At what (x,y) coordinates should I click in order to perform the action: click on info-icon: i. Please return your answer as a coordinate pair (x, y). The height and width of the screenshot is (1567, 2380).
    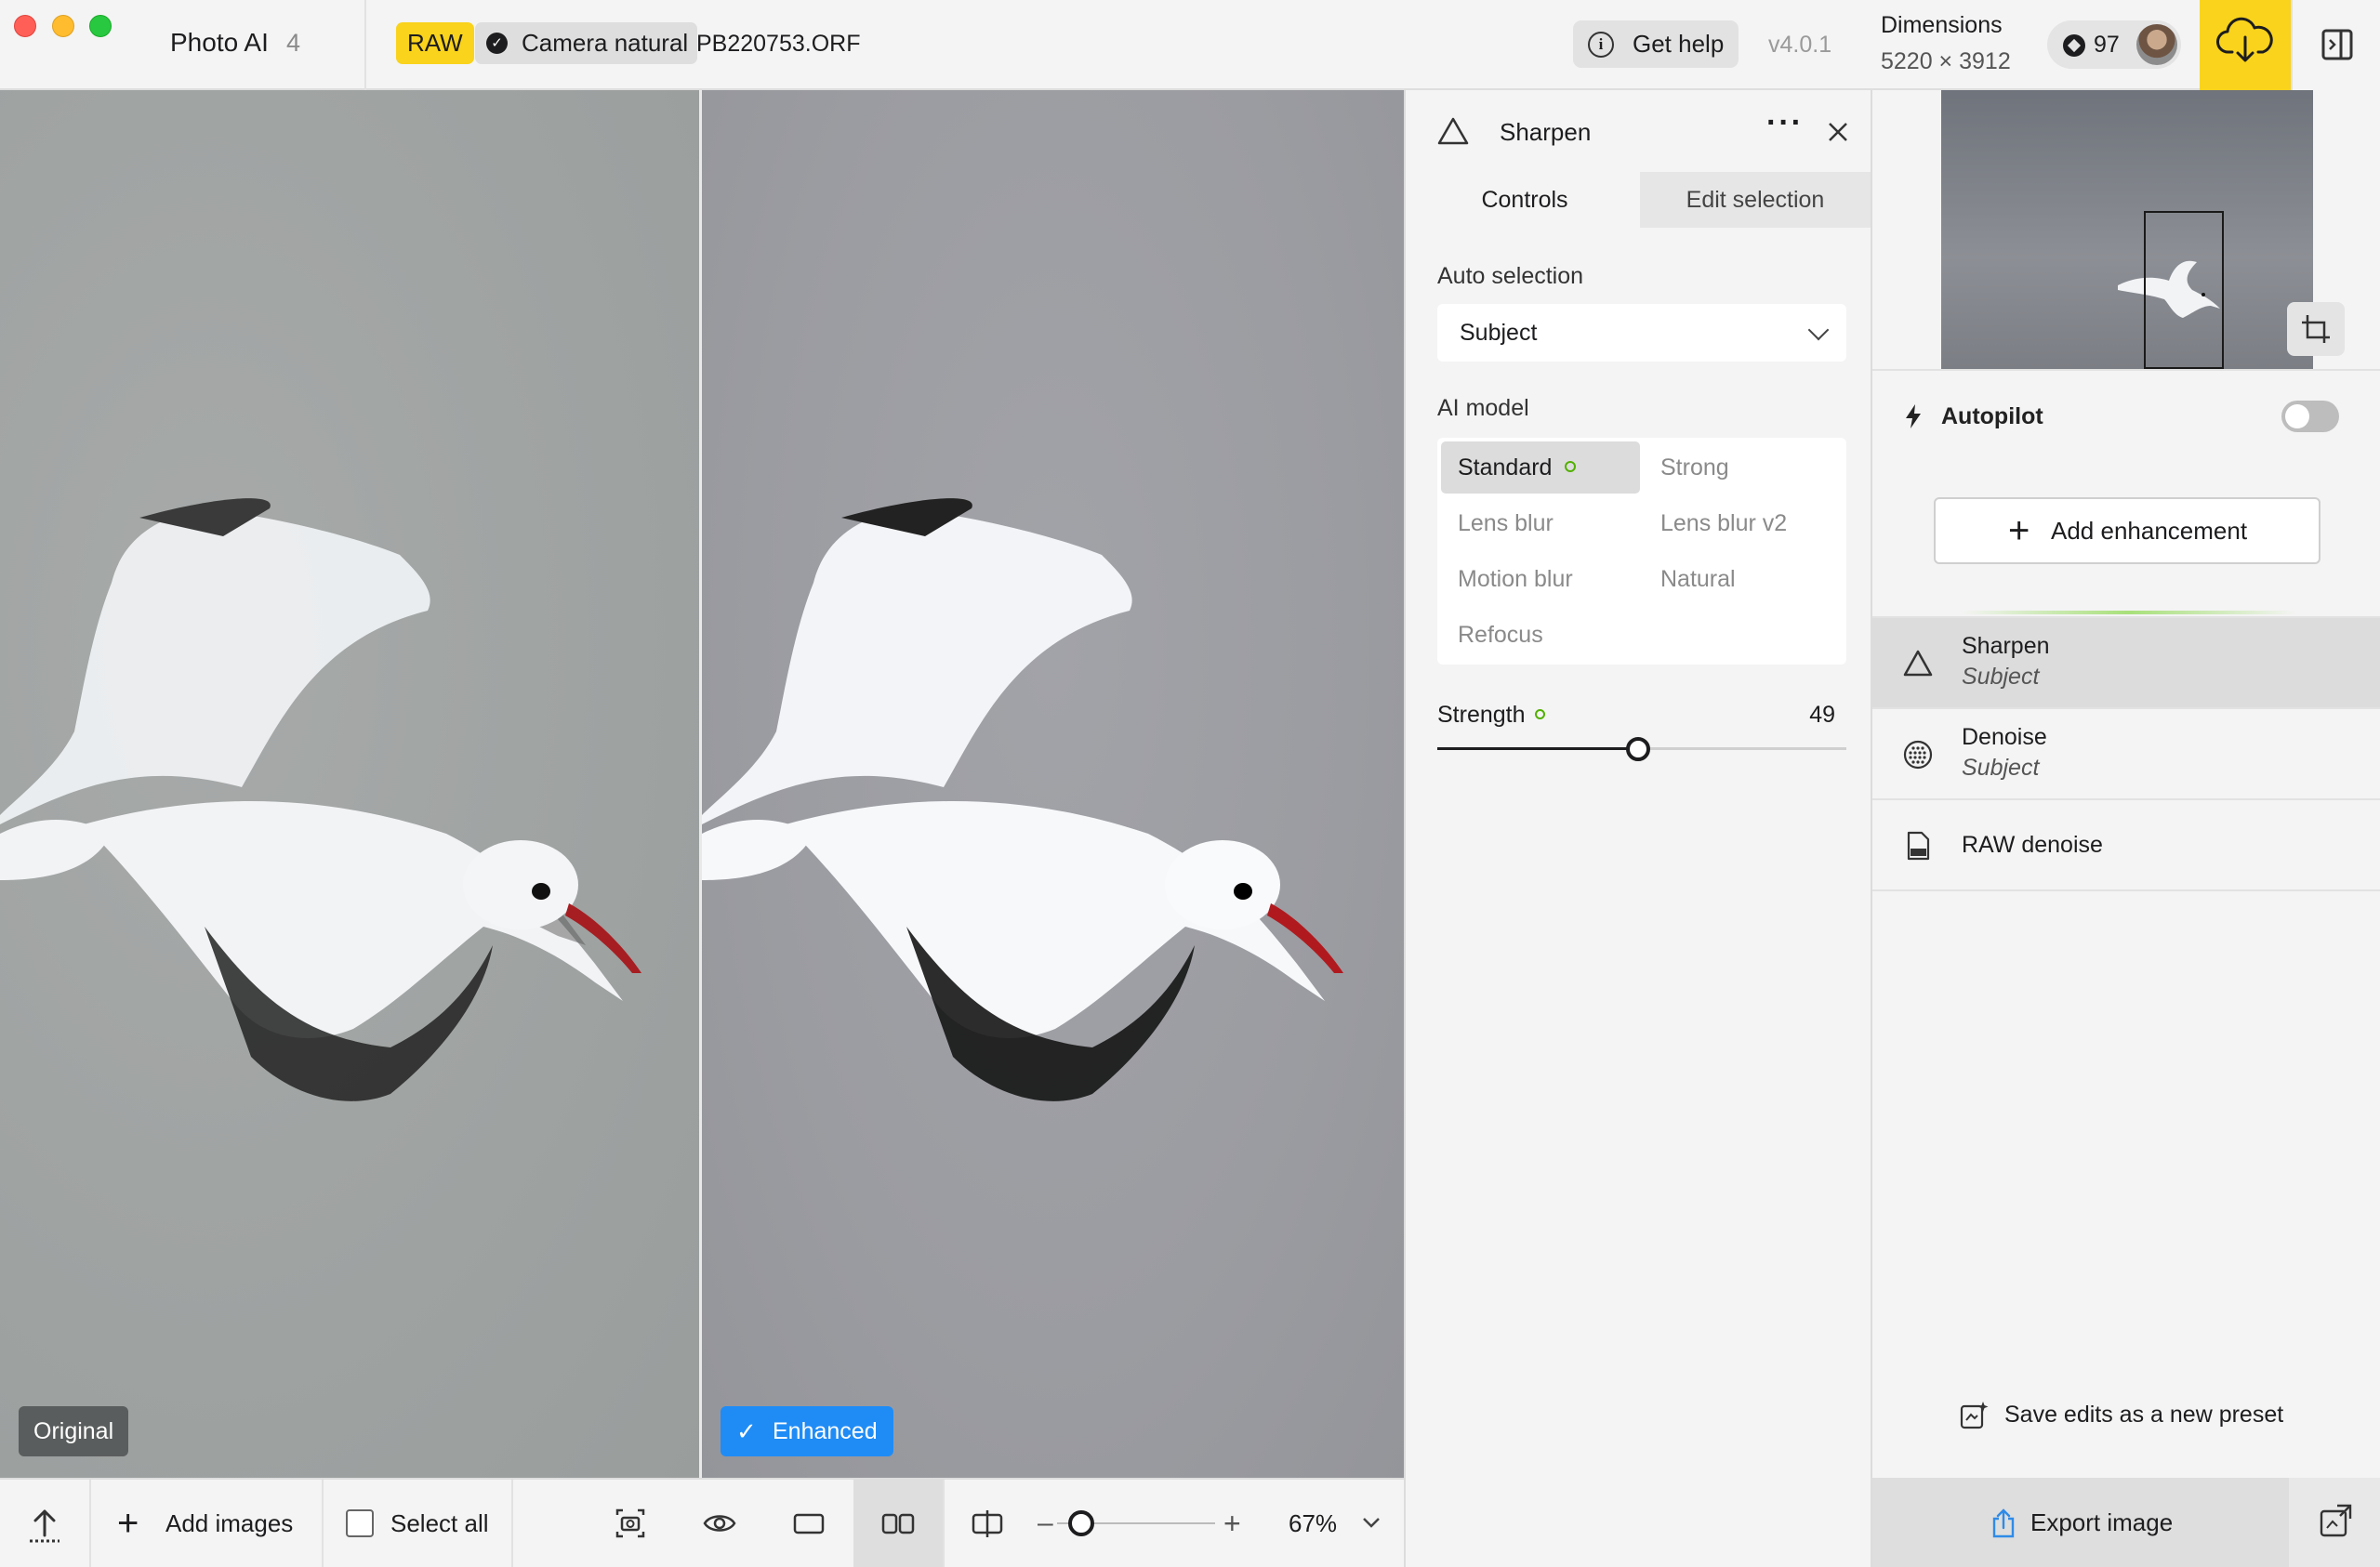
    Looking at the image, I should click on (1601, 45).